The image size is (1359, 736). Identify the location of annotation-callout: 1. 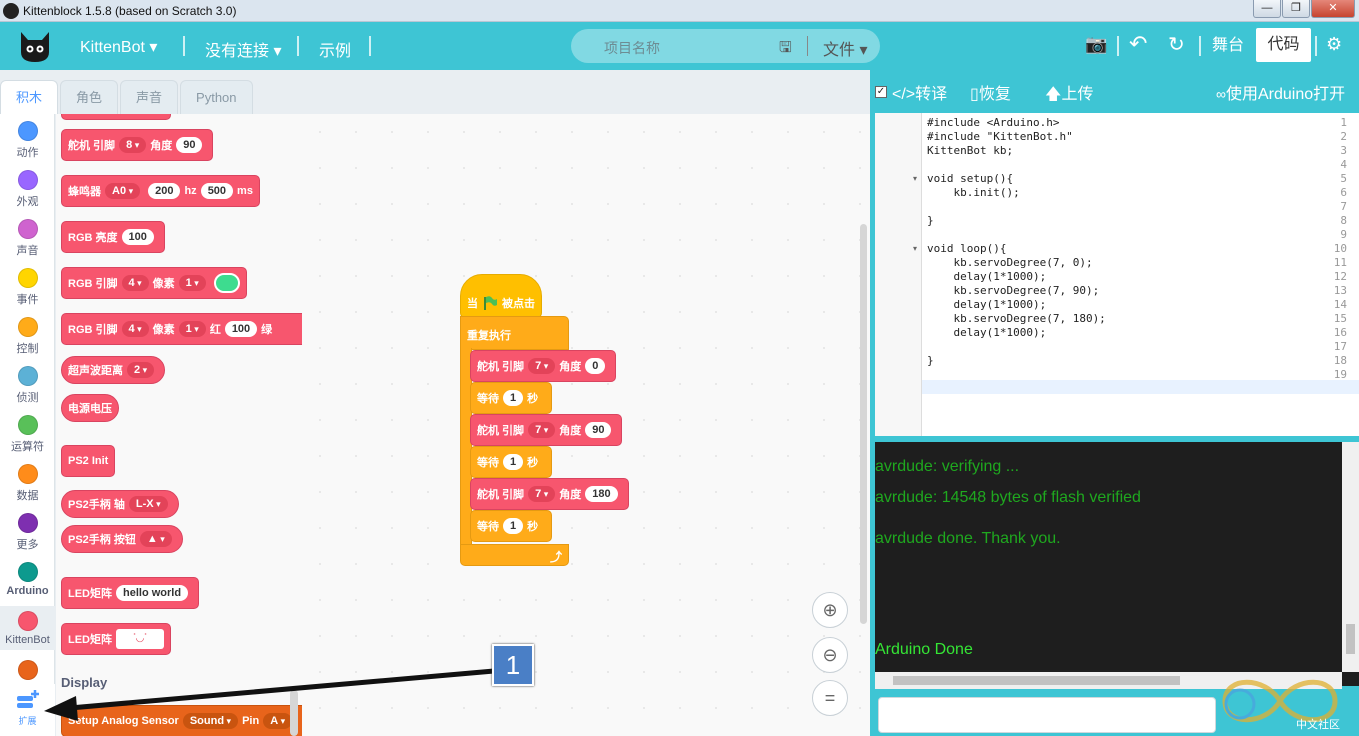
(513, 665).